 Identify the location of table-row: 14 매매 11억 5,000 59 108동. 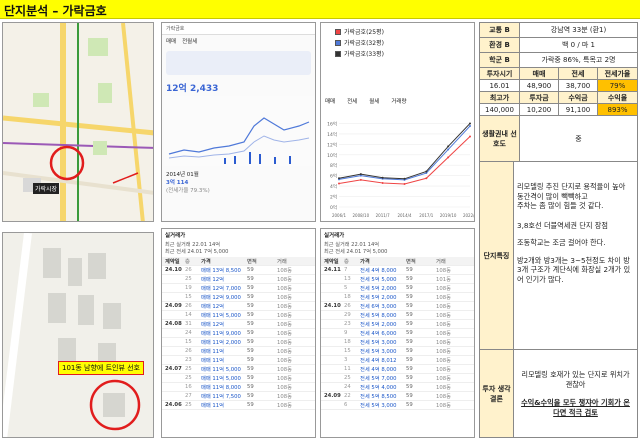
(238, 315).